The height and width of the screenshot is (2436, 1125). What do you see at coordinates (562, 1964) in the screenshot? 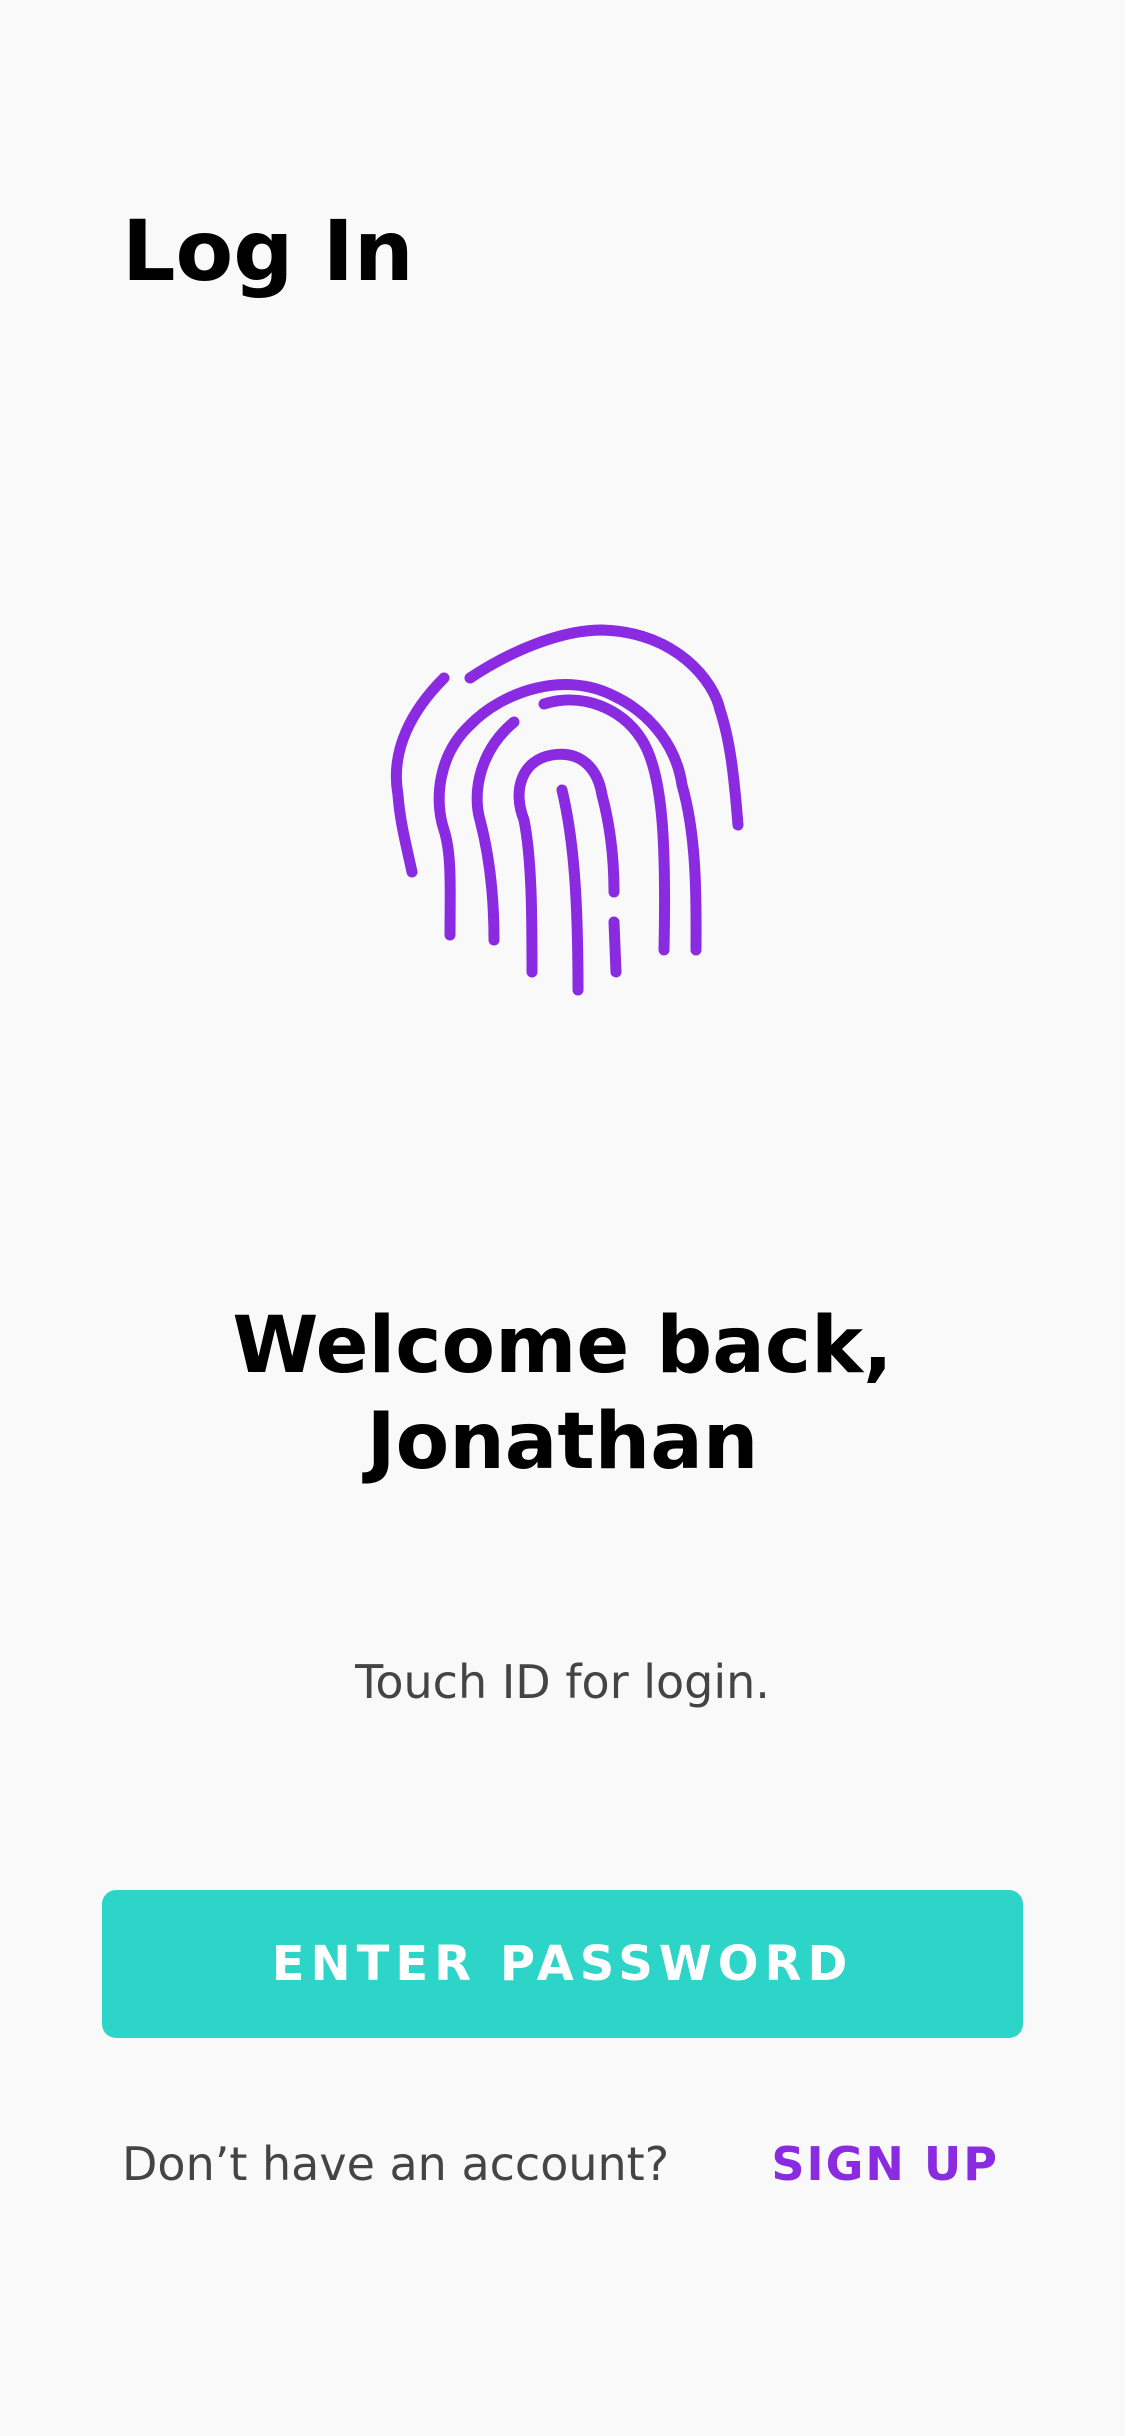
I see `enter-password-button: ENTER PASSWORD` at bounding box center [562, 1964].